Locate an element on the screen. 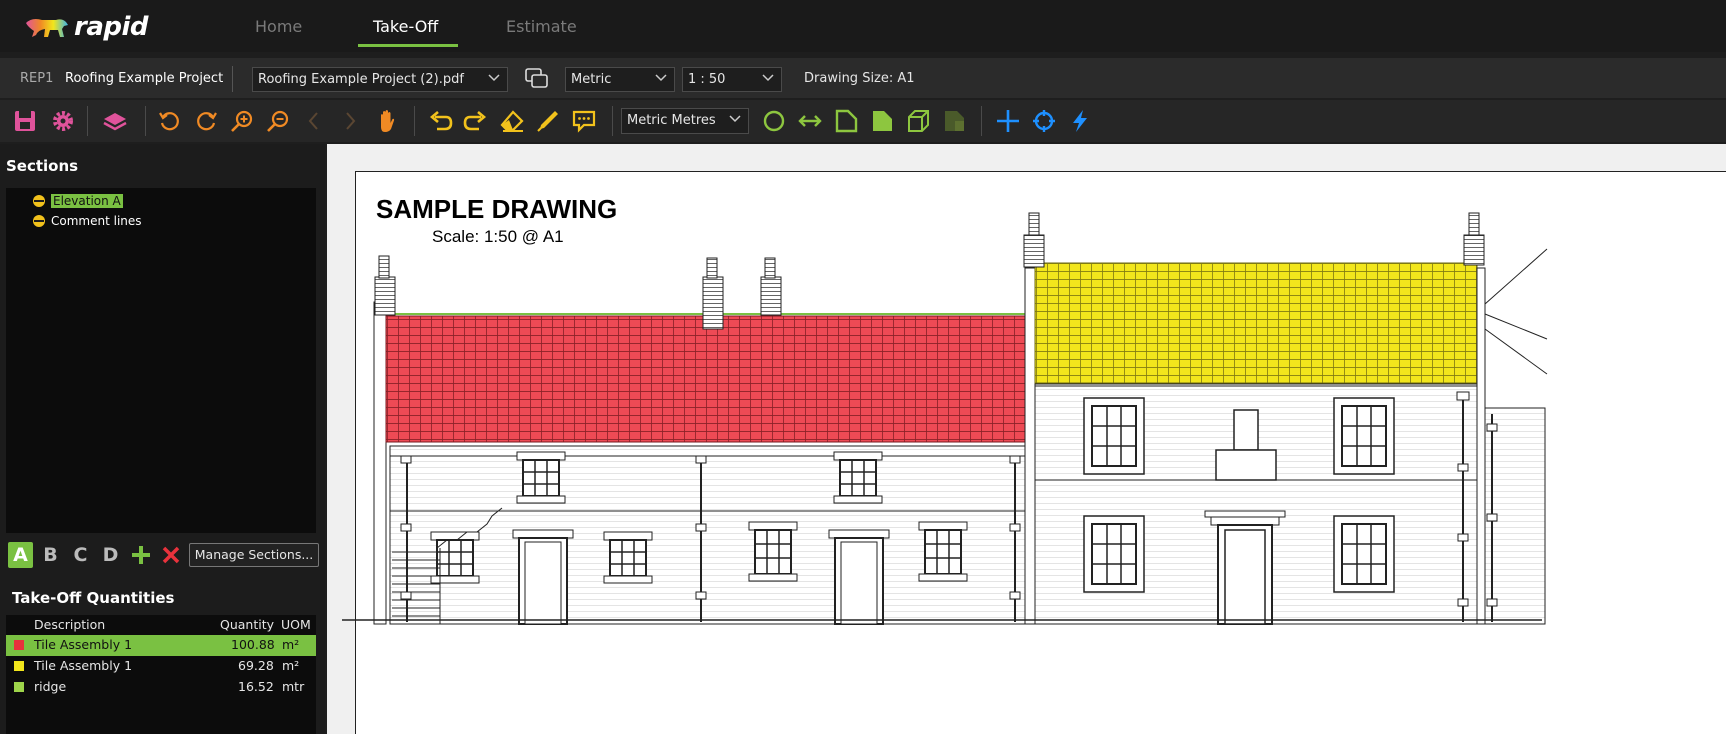  section-letter-d: D is located at coordinates (110, 555).